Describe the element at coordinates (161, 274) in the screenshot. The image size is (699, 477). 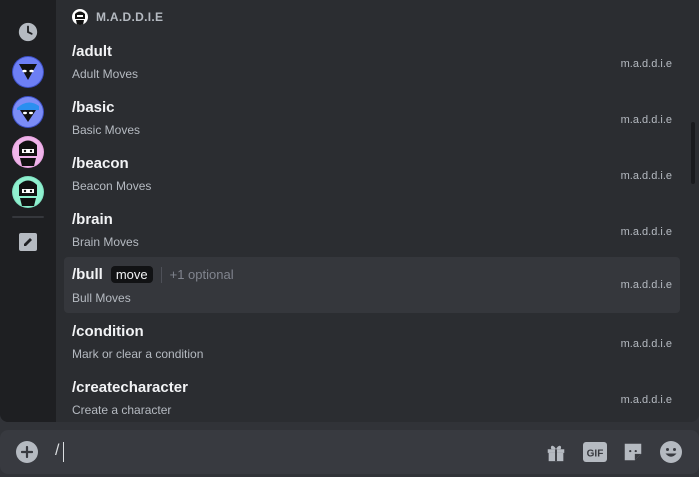
I see `option-divider` at that location.